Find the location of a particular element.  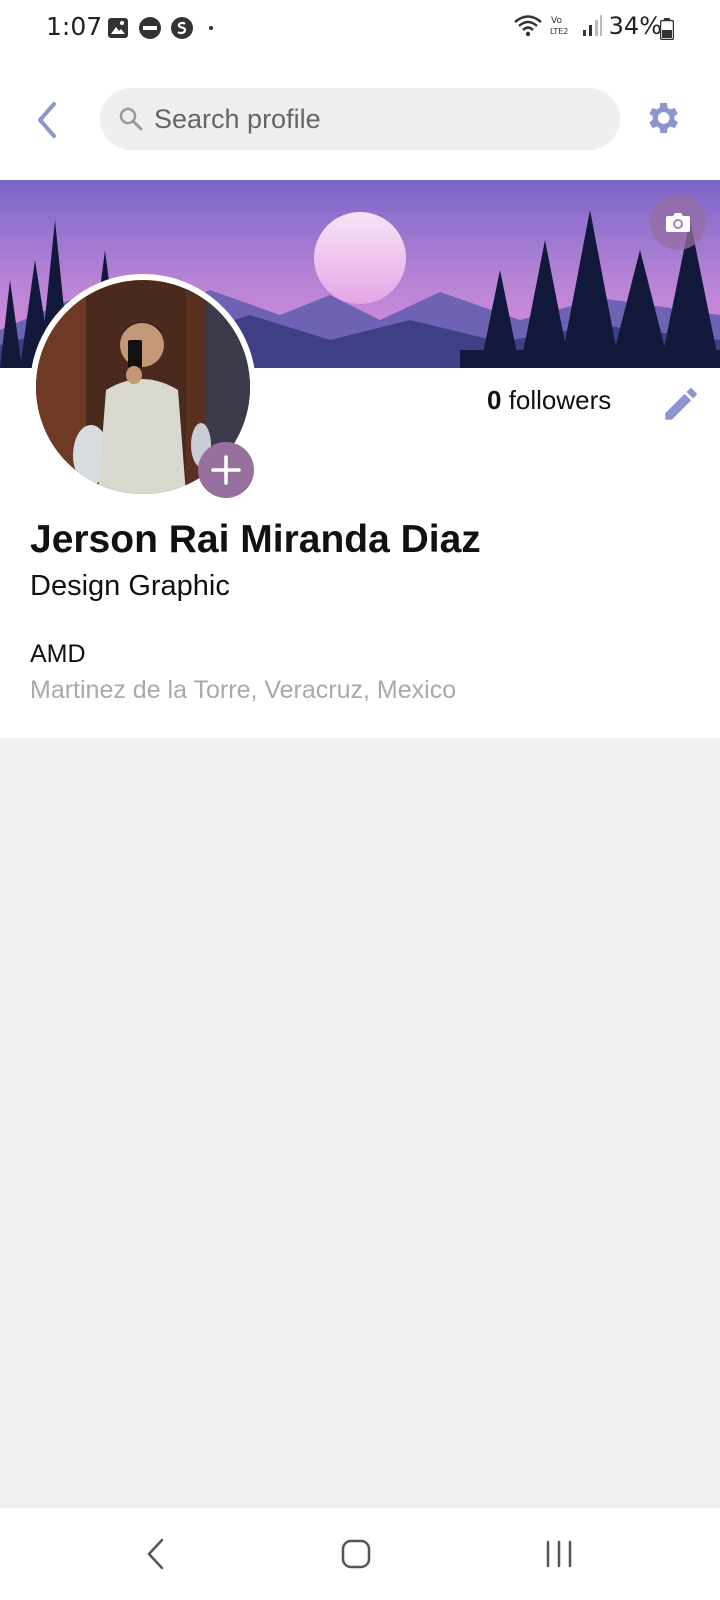

app-bar is located at coordinates (360, 119).